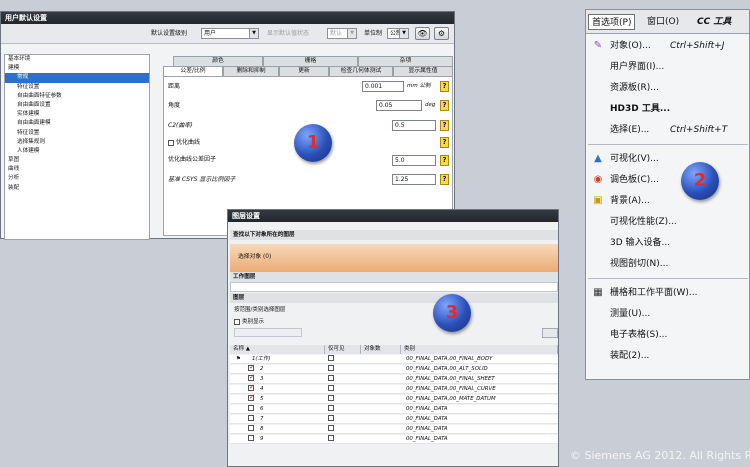 This screenshot has width=750, height=467. Describe the element at coordinates (169, 33) in the screenshot. I see `level-label: 默认设置级别` at that location.